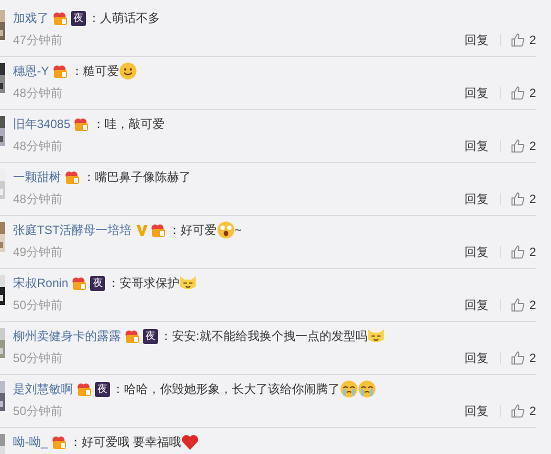 The height and width of the screenshot is (454, 551). What do you see at coordinates (264, 336) in the screenshot?
I see `comment-text: ：安安:就不能给我换个拽一点的发型吗` at bounding box center [264, 336].